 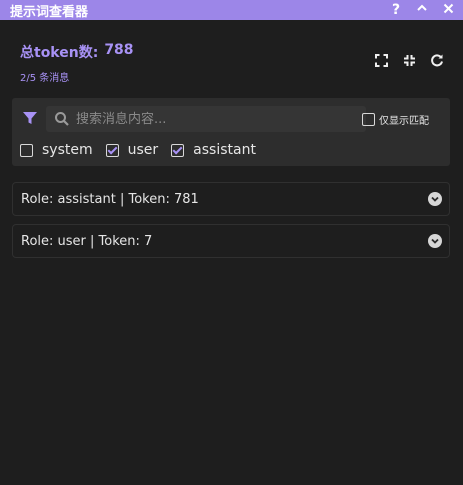 I want to click on close-icon, so click(x=448, y=8).